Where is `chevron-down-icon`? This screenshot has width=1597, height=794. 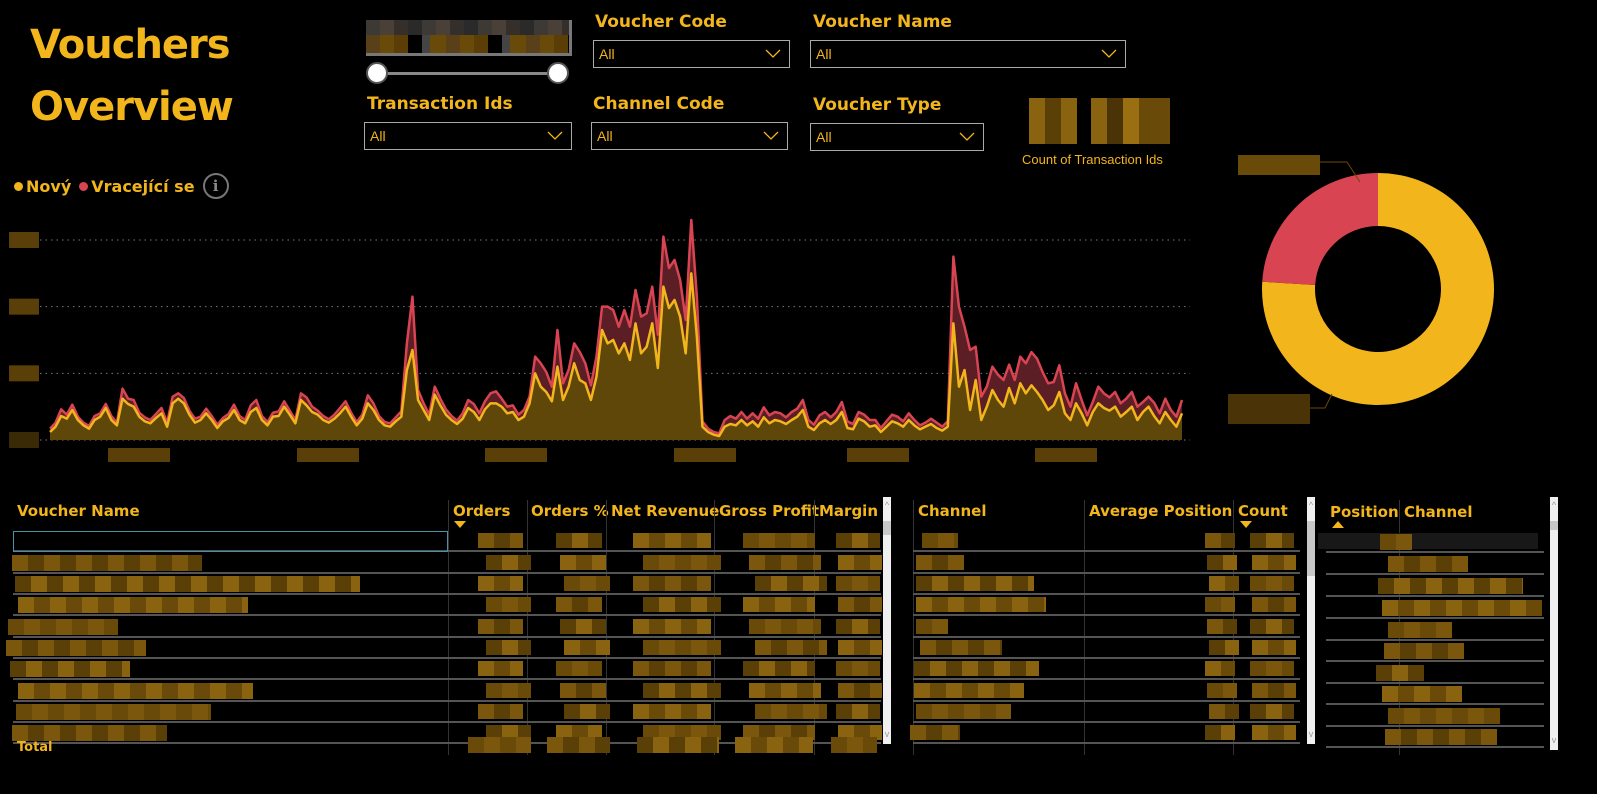
chevron-down-icon is located at coordinates (1109, 53).